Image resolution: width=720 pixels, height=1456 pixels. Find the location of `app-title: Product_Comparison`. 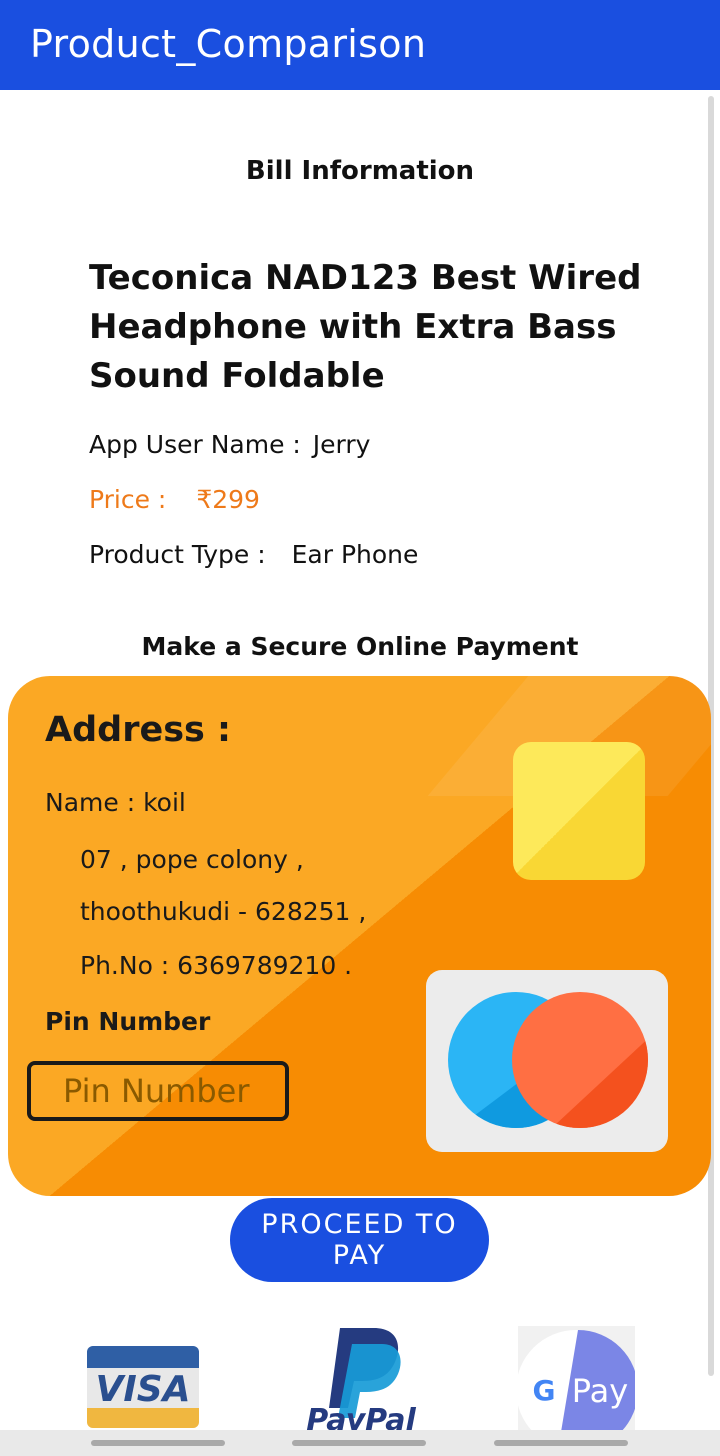

app-title: Product_Comparison is located at coordinates (228, 44).